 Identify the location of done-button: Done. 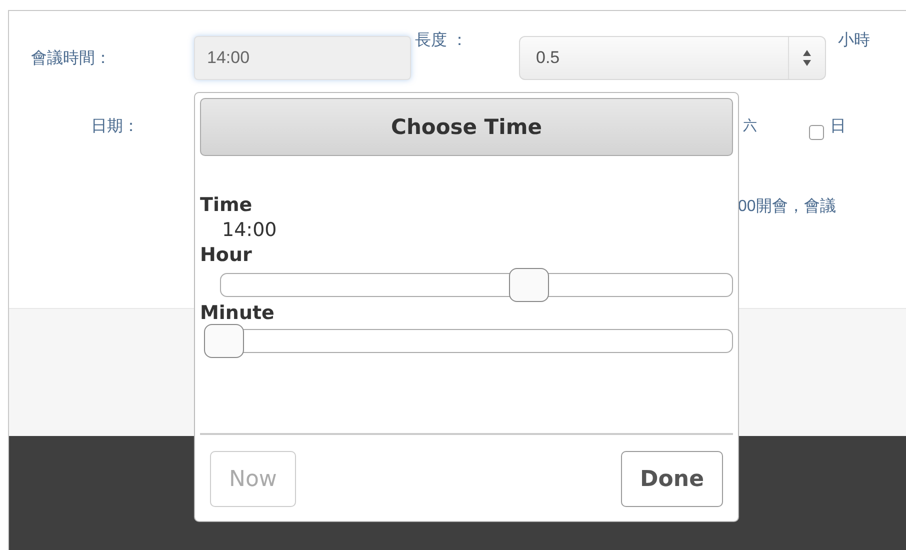
(672, 479).